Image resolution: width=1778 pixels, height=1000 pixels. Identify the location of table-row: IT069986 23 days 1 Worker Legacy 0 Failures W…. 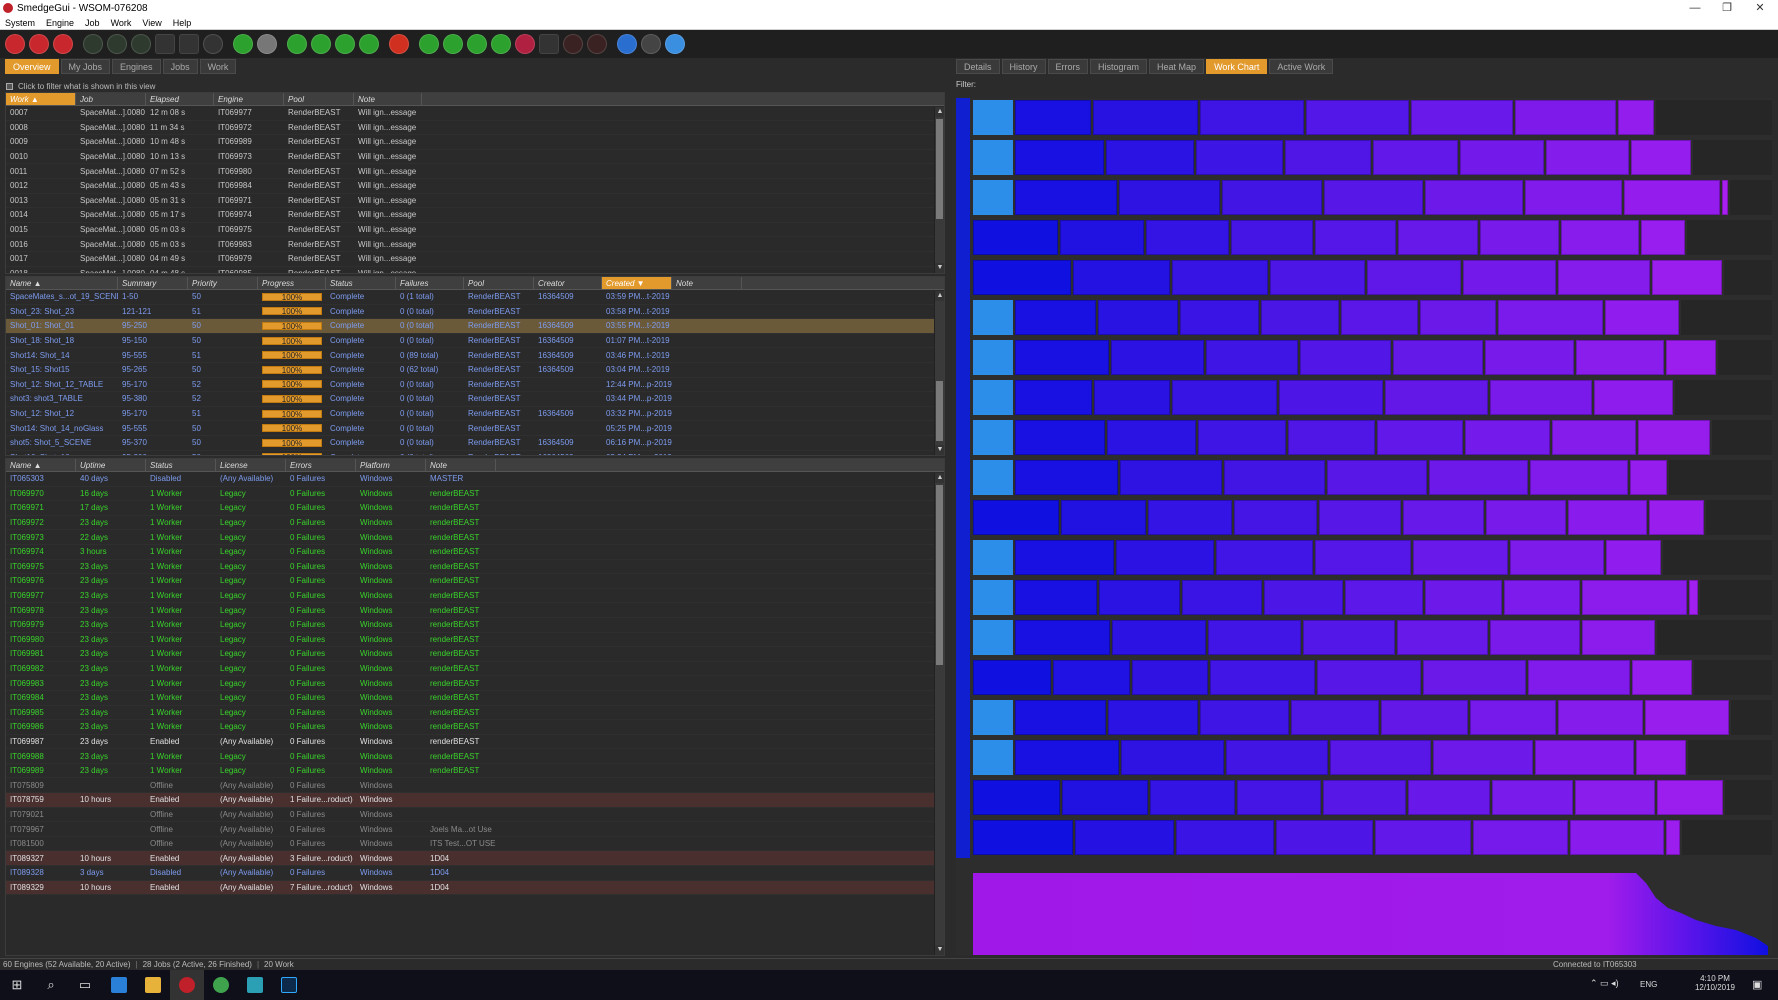
(475, 727).